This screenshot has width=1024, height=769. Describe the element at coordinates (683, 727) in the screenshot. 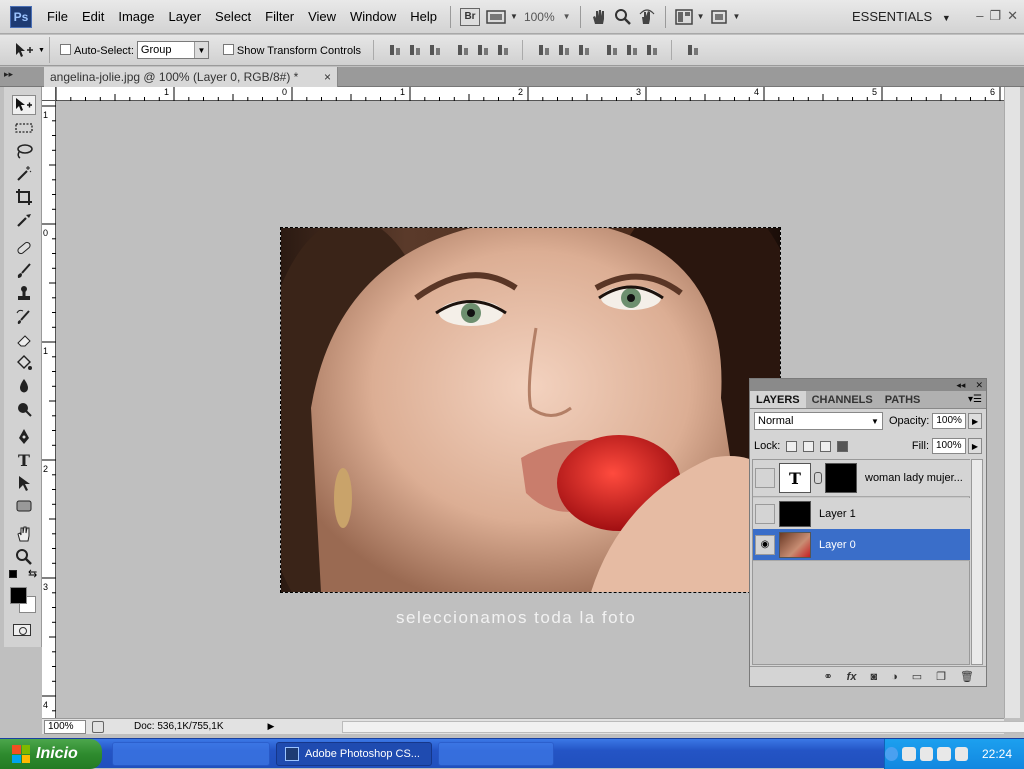

I see `canvas-horizontal-scrollbar` at that location.